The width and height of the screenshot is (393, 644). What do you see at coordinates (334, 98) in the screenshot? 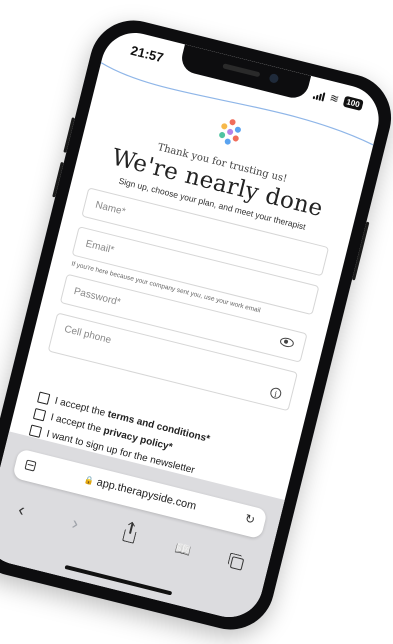
I see `wifi-icon: ≋` at bounding box center [334, 98].